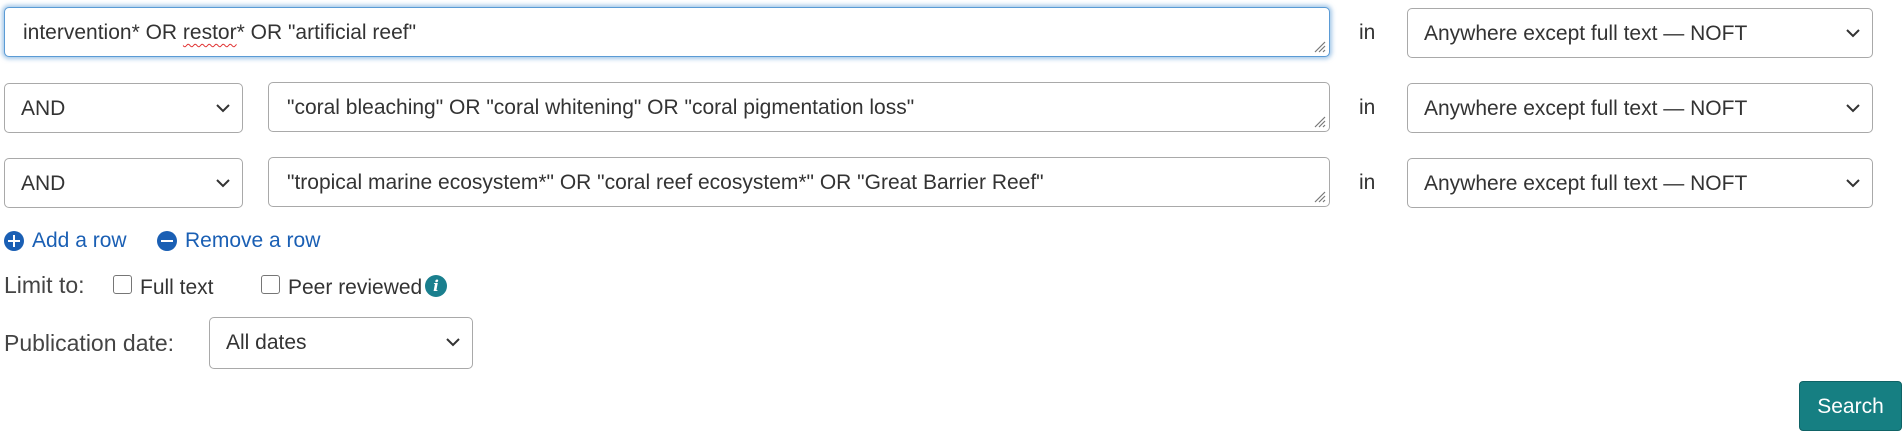 This screenshot has height=436, width=1904. What do you see at coordinates (1586, 108) in the screenshot?
I see `field-select-2-value: Anywhere except full text — NOFT` at bounding box center [1586, 108].